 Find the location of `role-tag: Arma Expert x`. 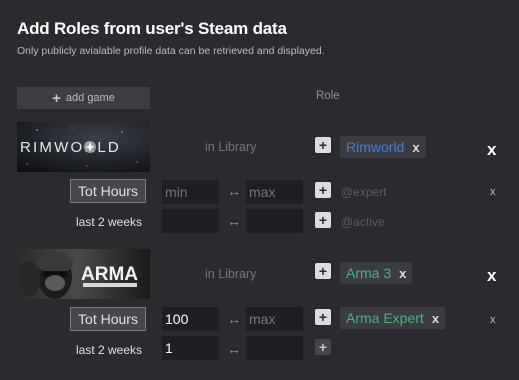

role-tag: Arma Expert x is located at coordinates (393, 318).